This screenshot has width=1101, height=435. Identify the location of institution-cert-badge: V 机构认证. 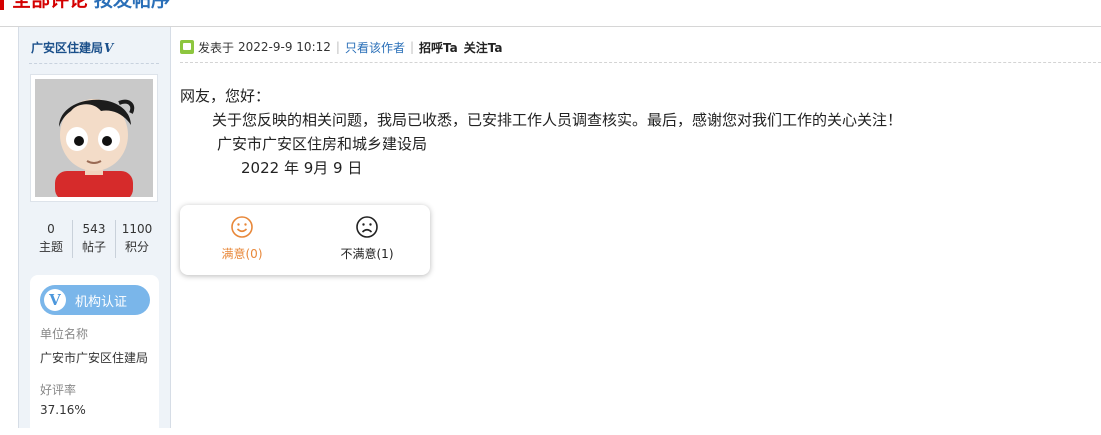
(95, 300).